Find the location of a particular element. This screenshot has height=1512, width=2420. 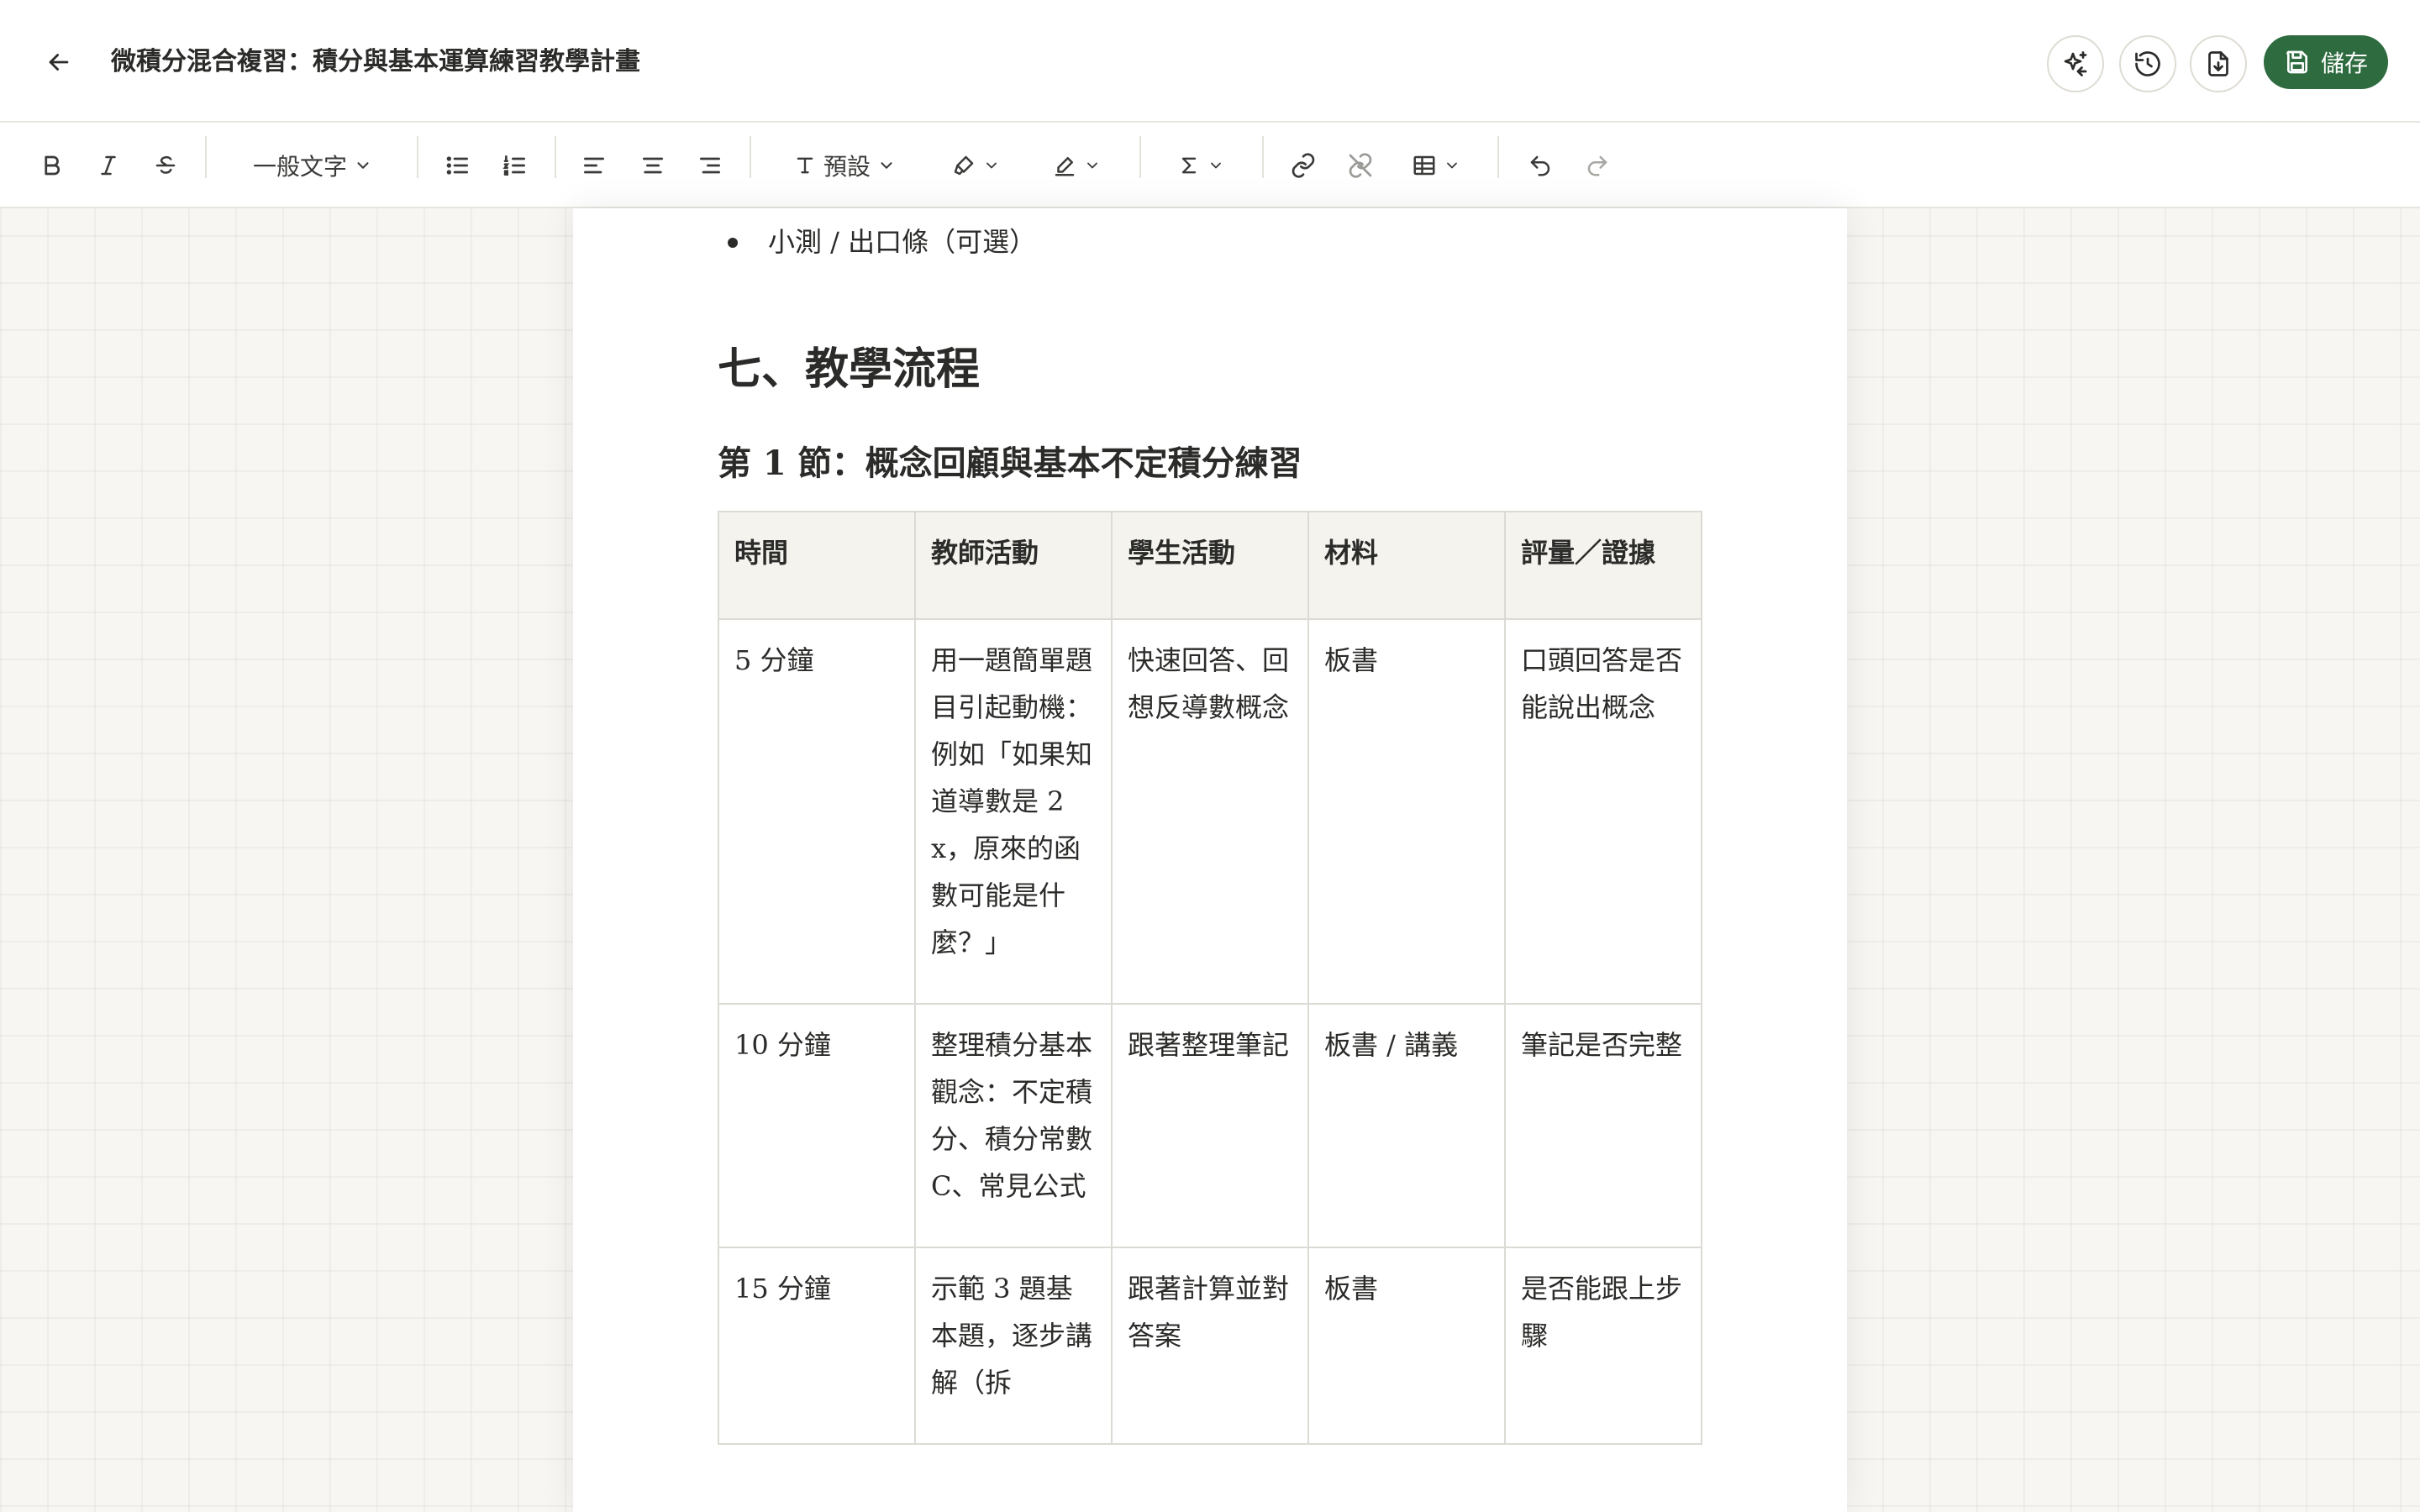

export-button is located at coordinates (2218, 63).